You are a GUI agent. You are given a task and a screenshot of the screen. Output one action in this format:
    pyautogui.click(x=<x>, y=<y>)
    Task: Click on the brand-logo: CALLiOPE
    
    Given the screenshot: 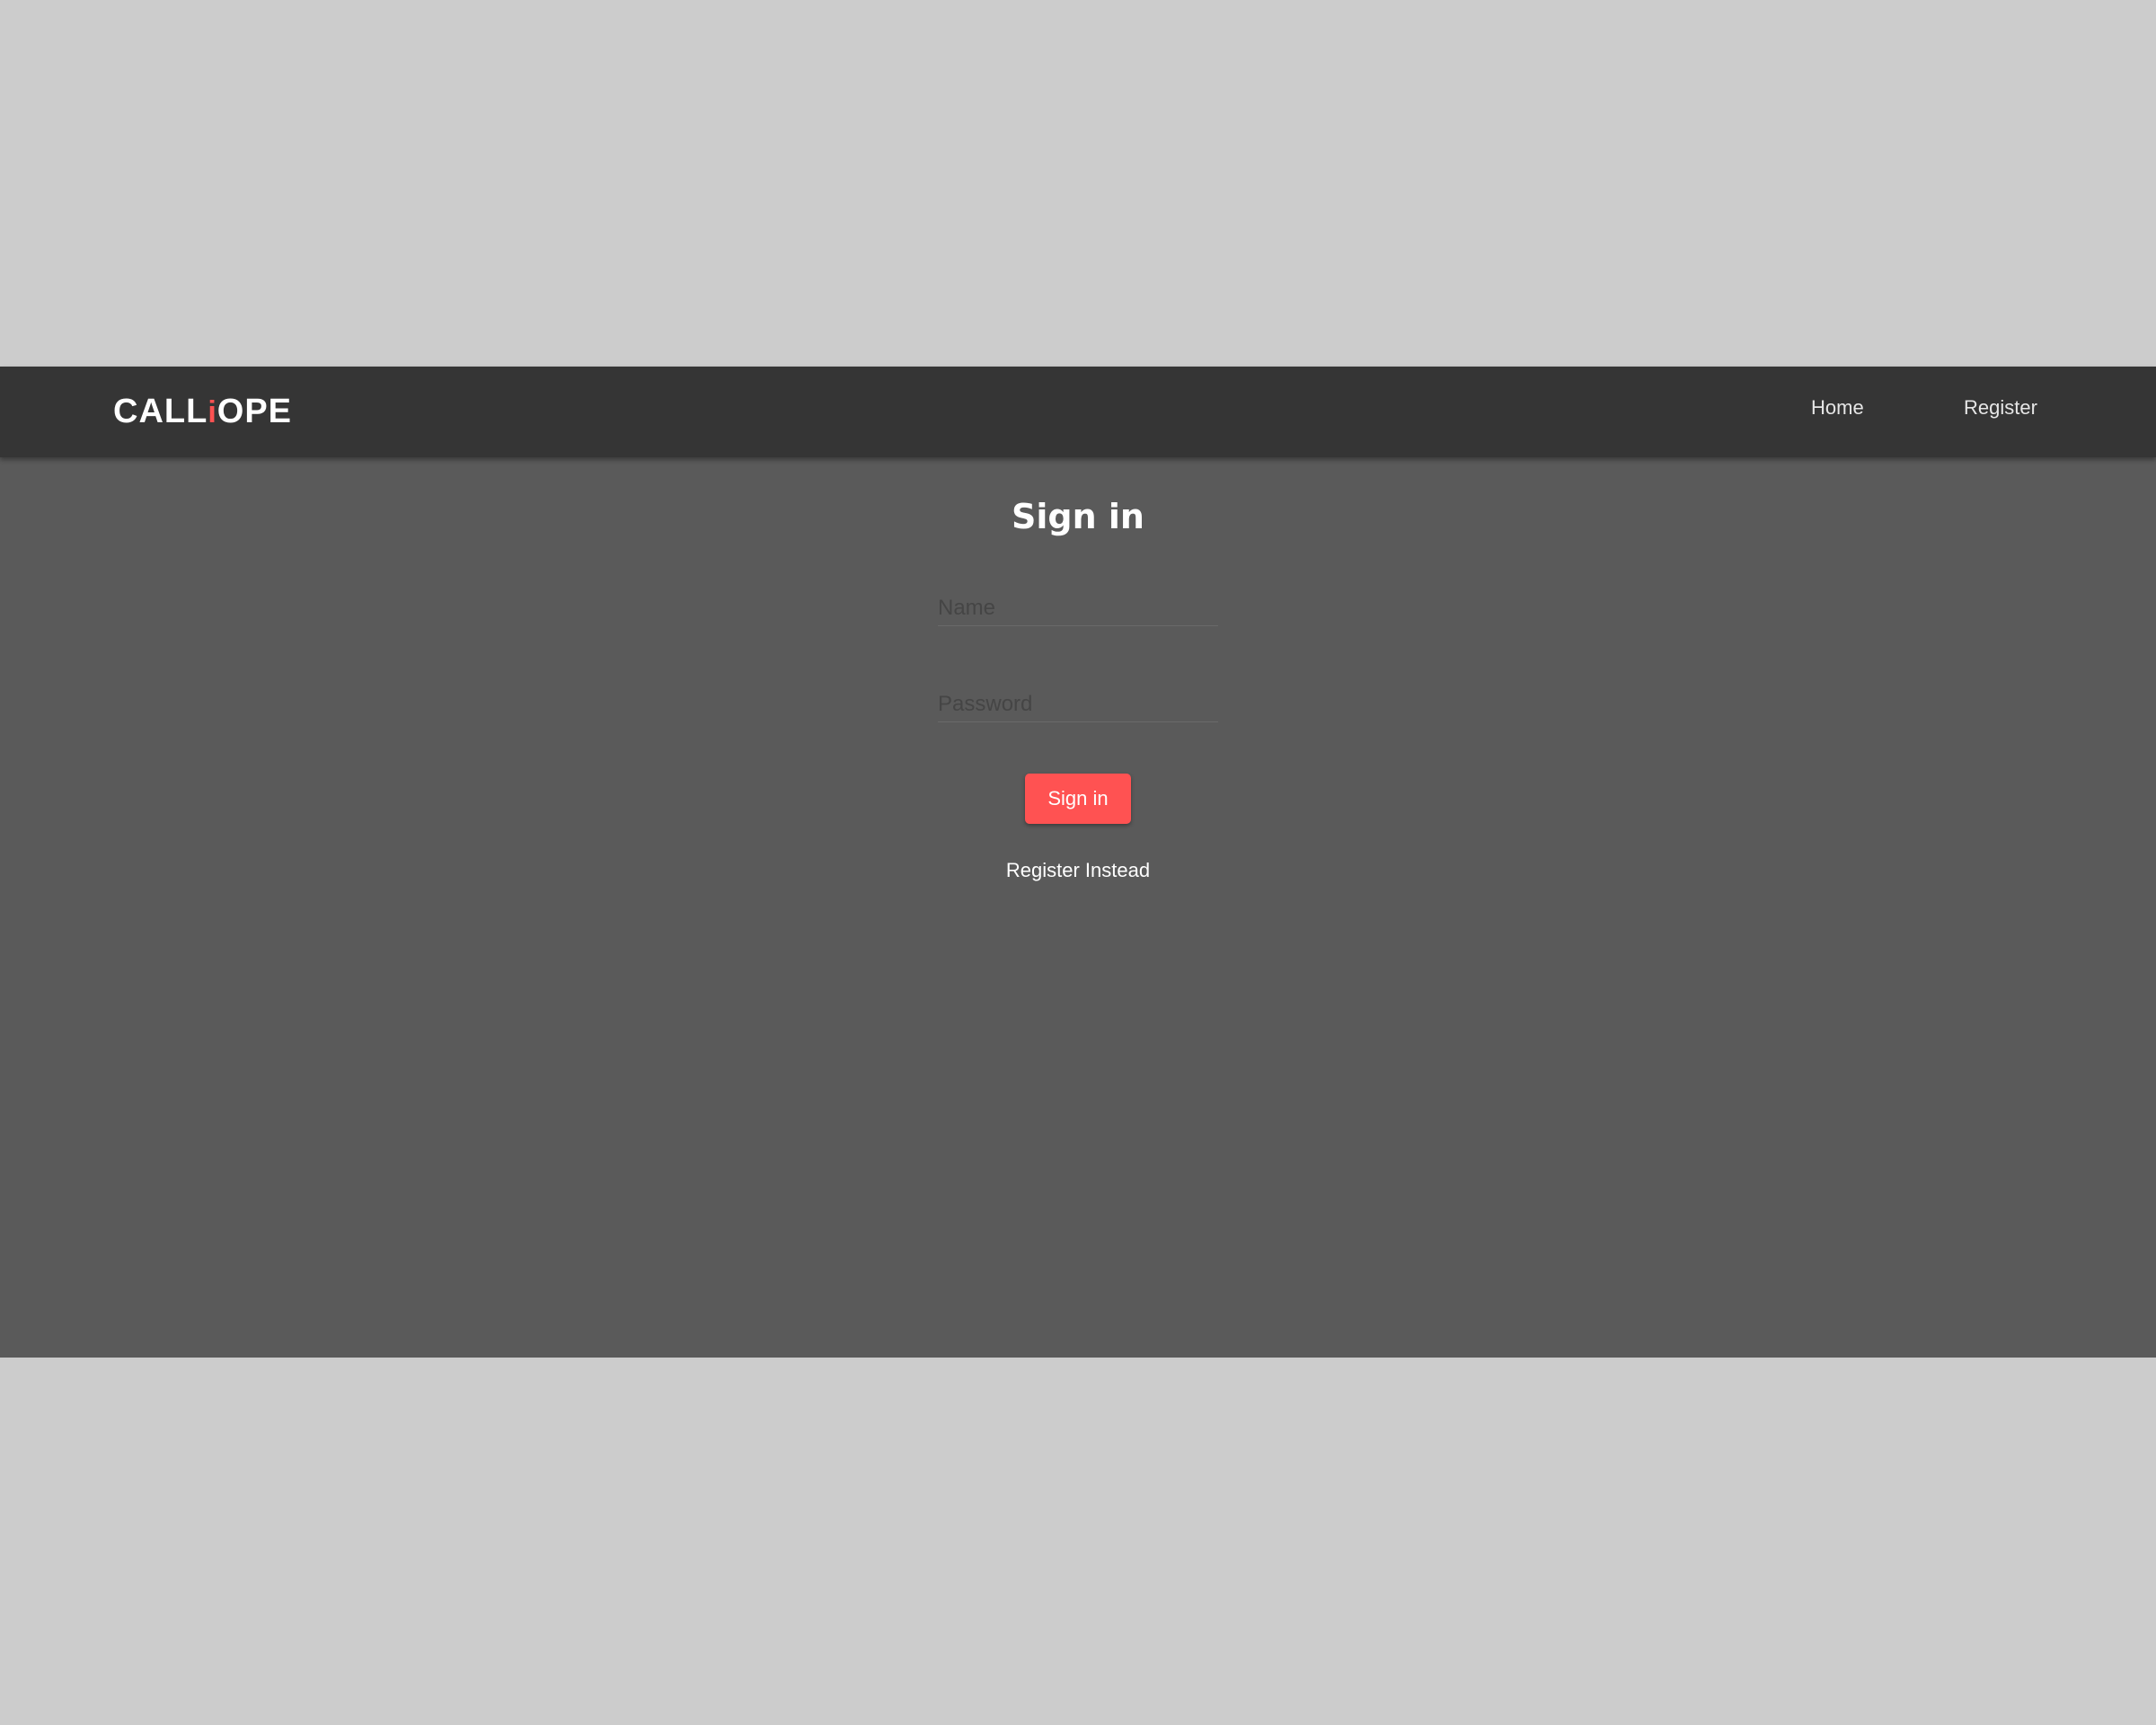 What is the action you would take?
    pyautogui.click(x=202, y=412)
    